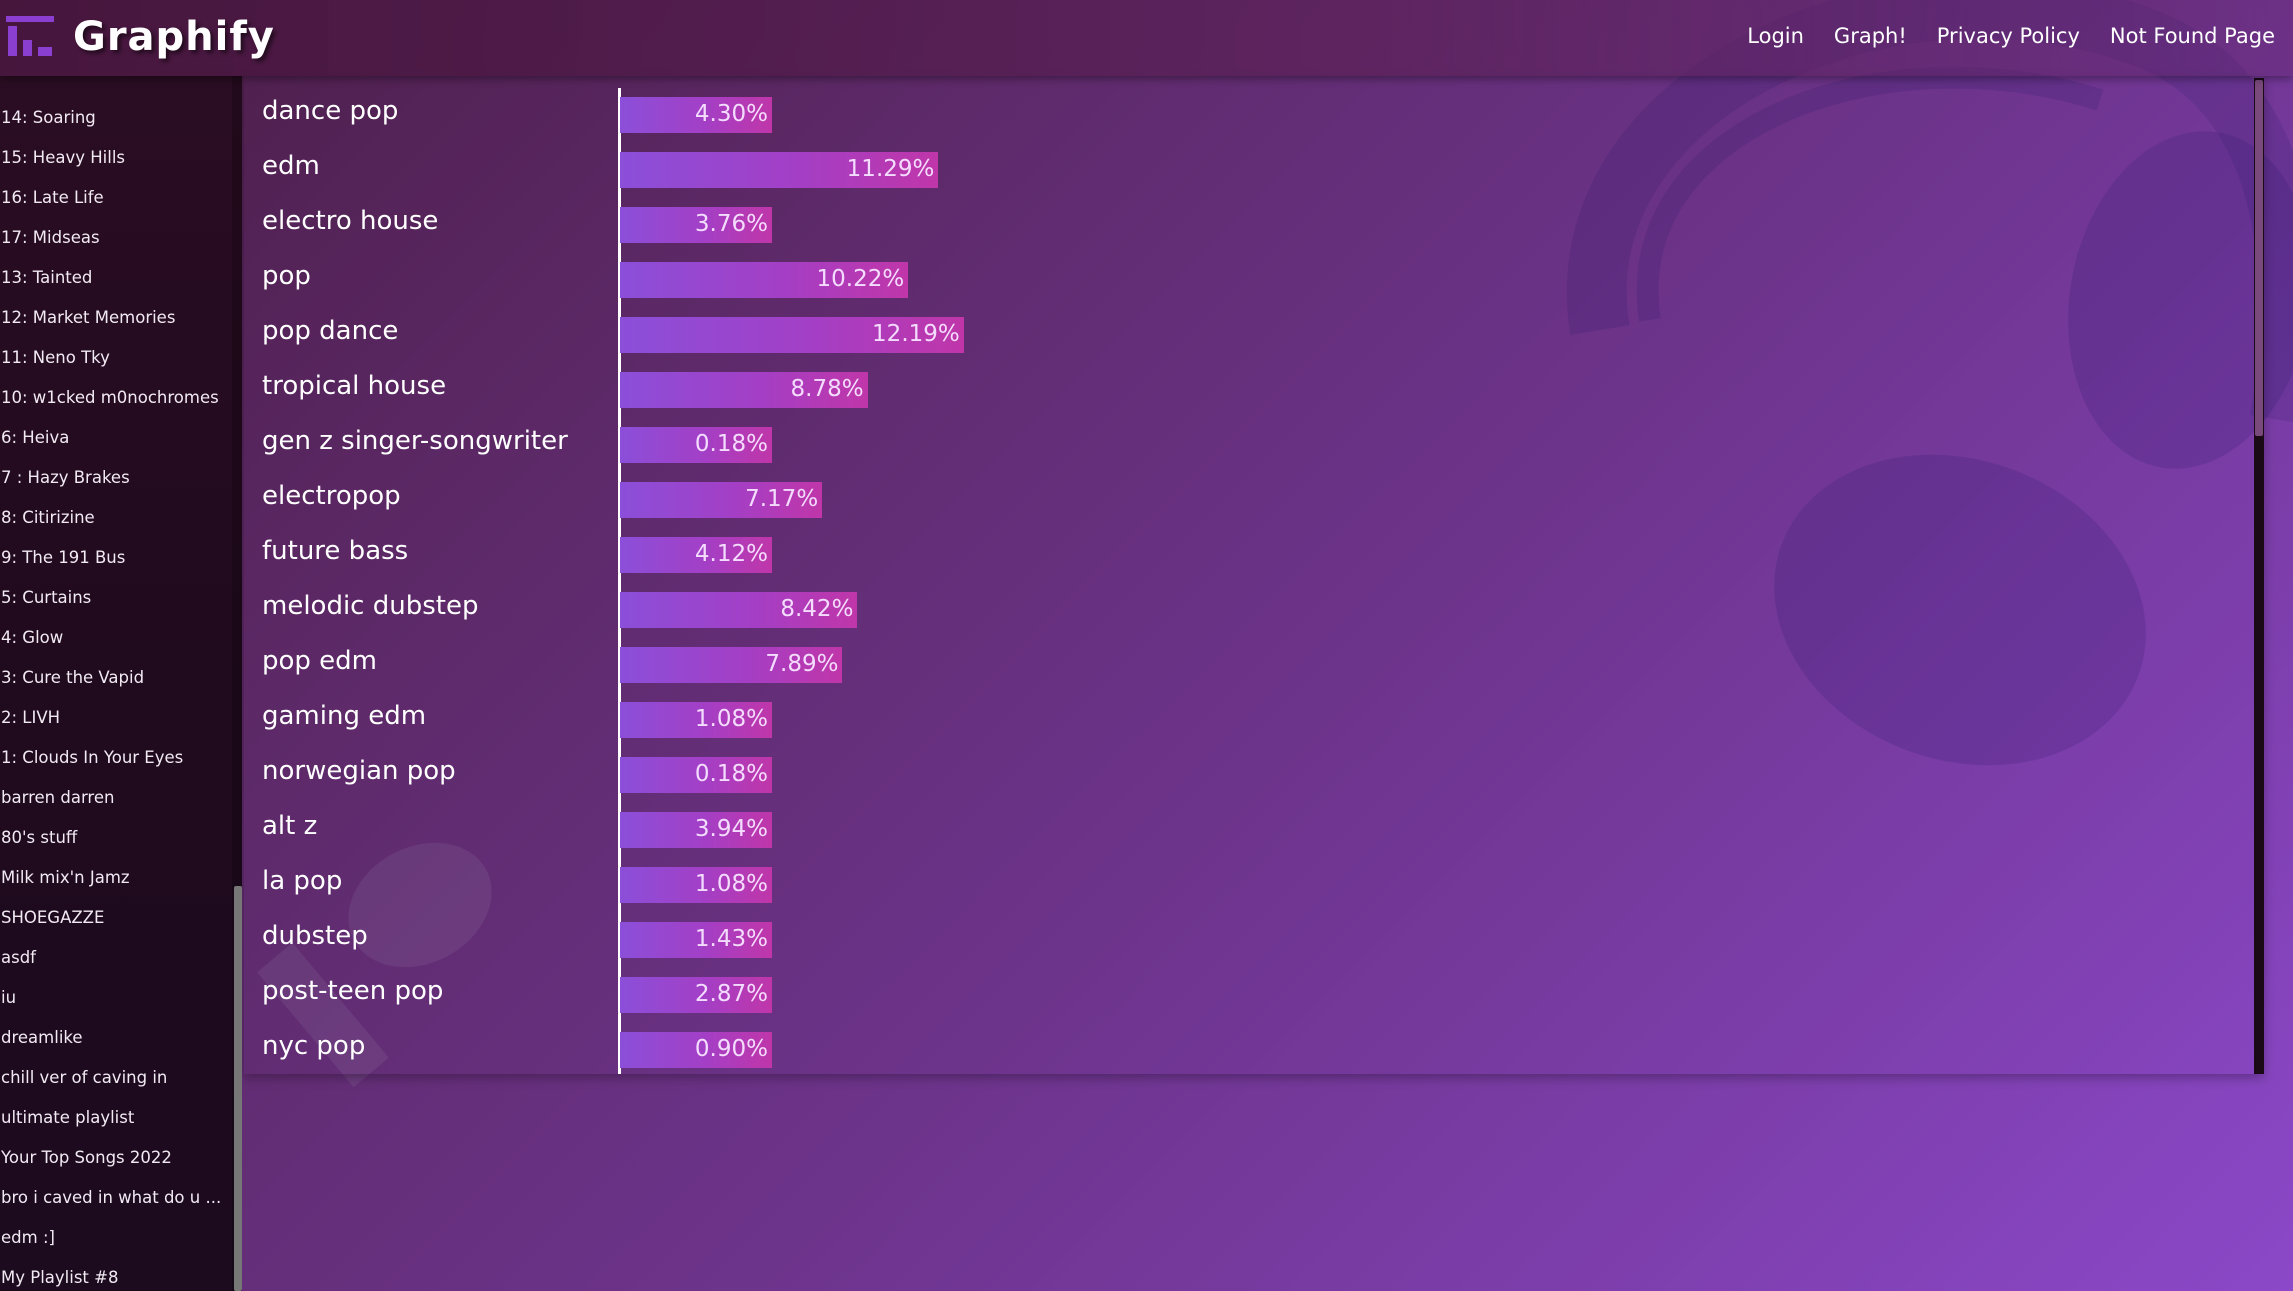  Describe the element at coordinates (315, 936) in the screenshot. I see `genre-label: dubstep` at that location.